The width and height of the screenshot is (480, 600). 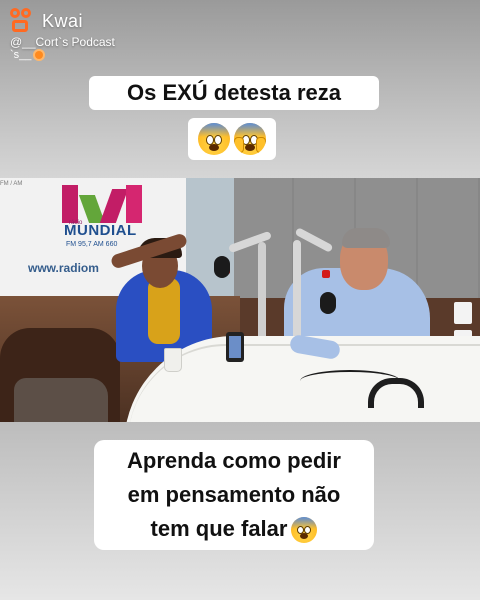 I want to click on banner-frequency: FM 95,7 AM 660, so click(x=92, y=244).